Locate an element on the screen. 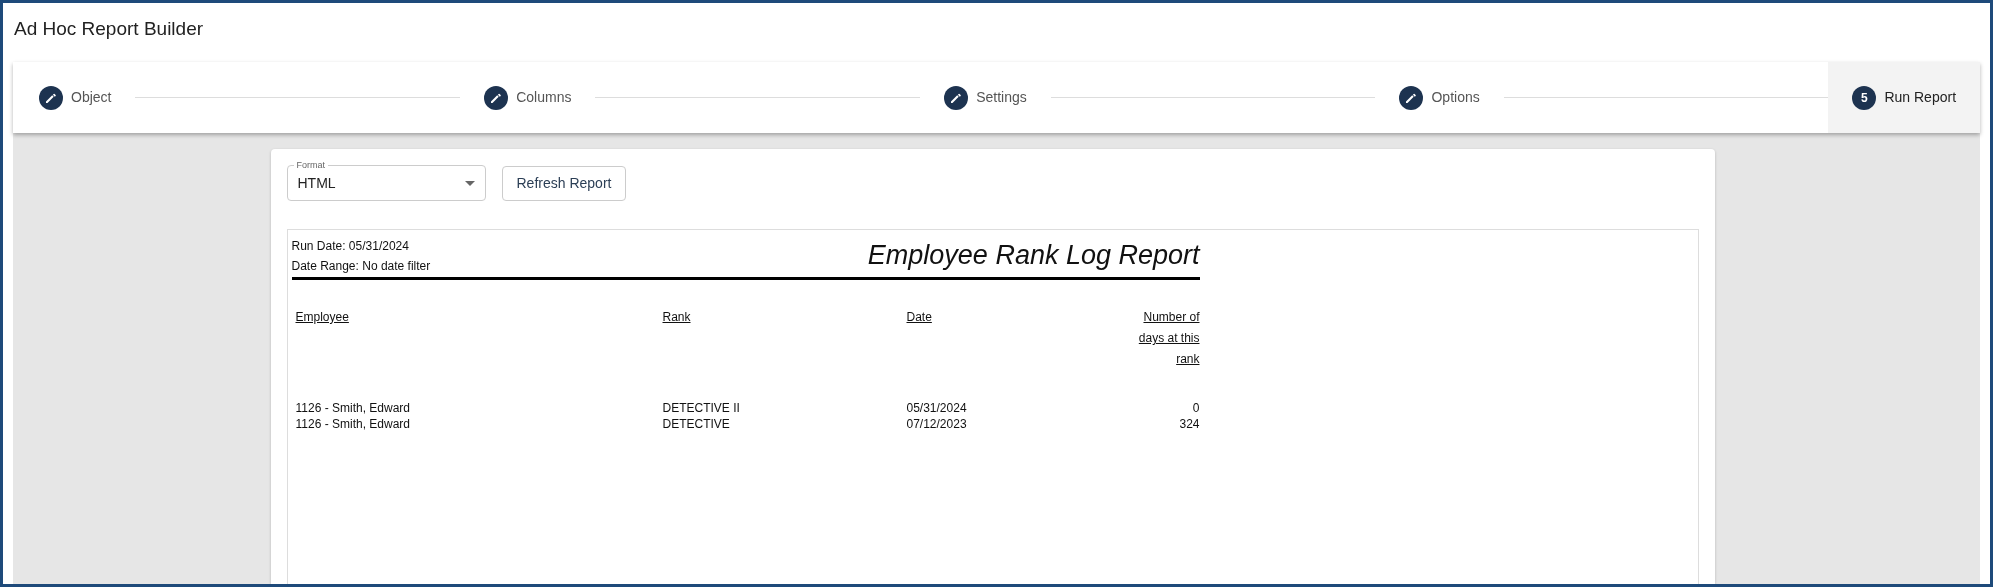 The width and height of the screenshot is (1993, 587). step-tab: 5 Run Report is located at coordinates (1904, 97).